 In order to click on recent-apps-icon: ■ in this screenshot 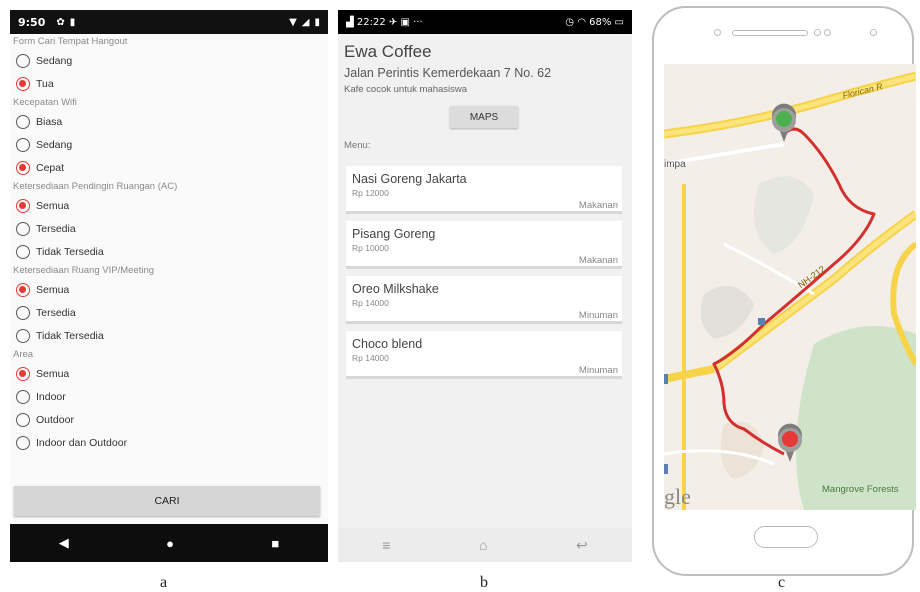, I will do `click(275, 543)`.